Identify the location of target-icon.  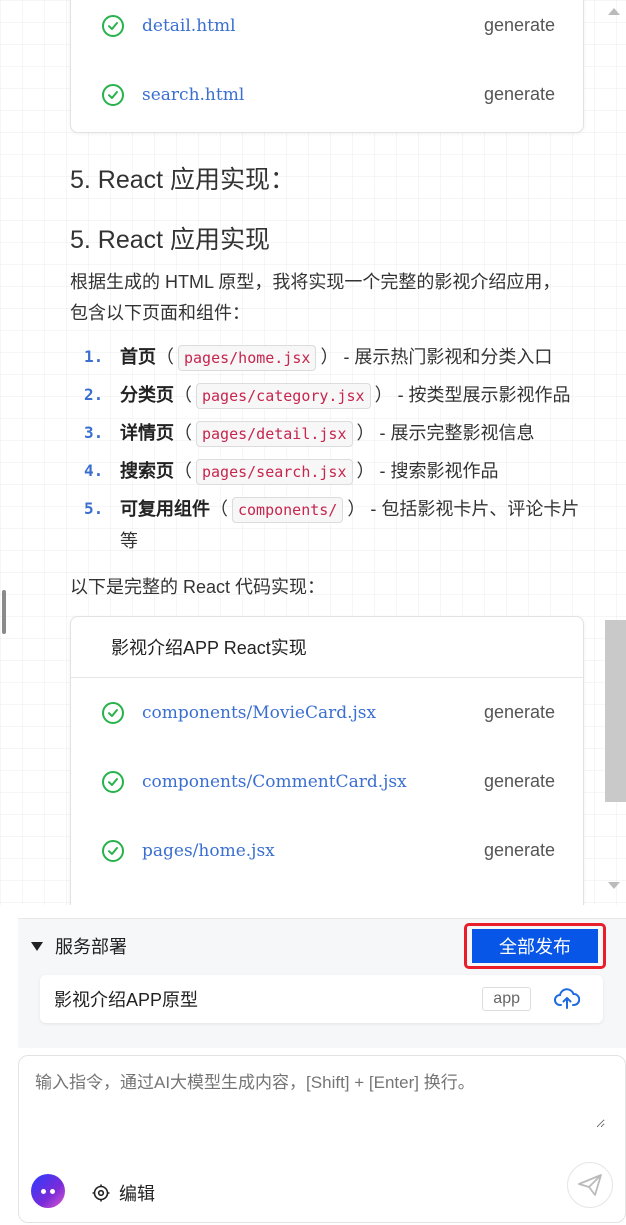
(101, 1193).